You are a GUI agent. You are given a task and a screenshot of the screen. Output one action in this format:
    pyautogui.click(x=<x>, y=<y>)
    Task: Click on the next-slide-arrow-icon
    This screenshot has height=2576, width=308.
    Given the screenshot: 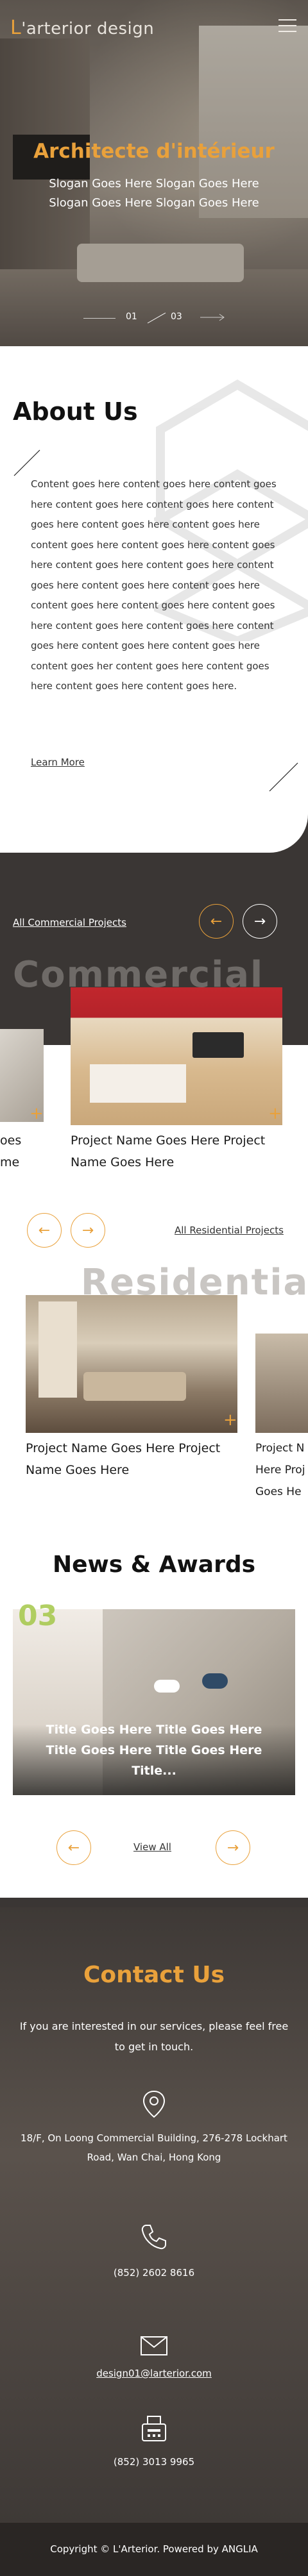 What is the action you would take?
    pyautogui.click(x=213, y=317)
    